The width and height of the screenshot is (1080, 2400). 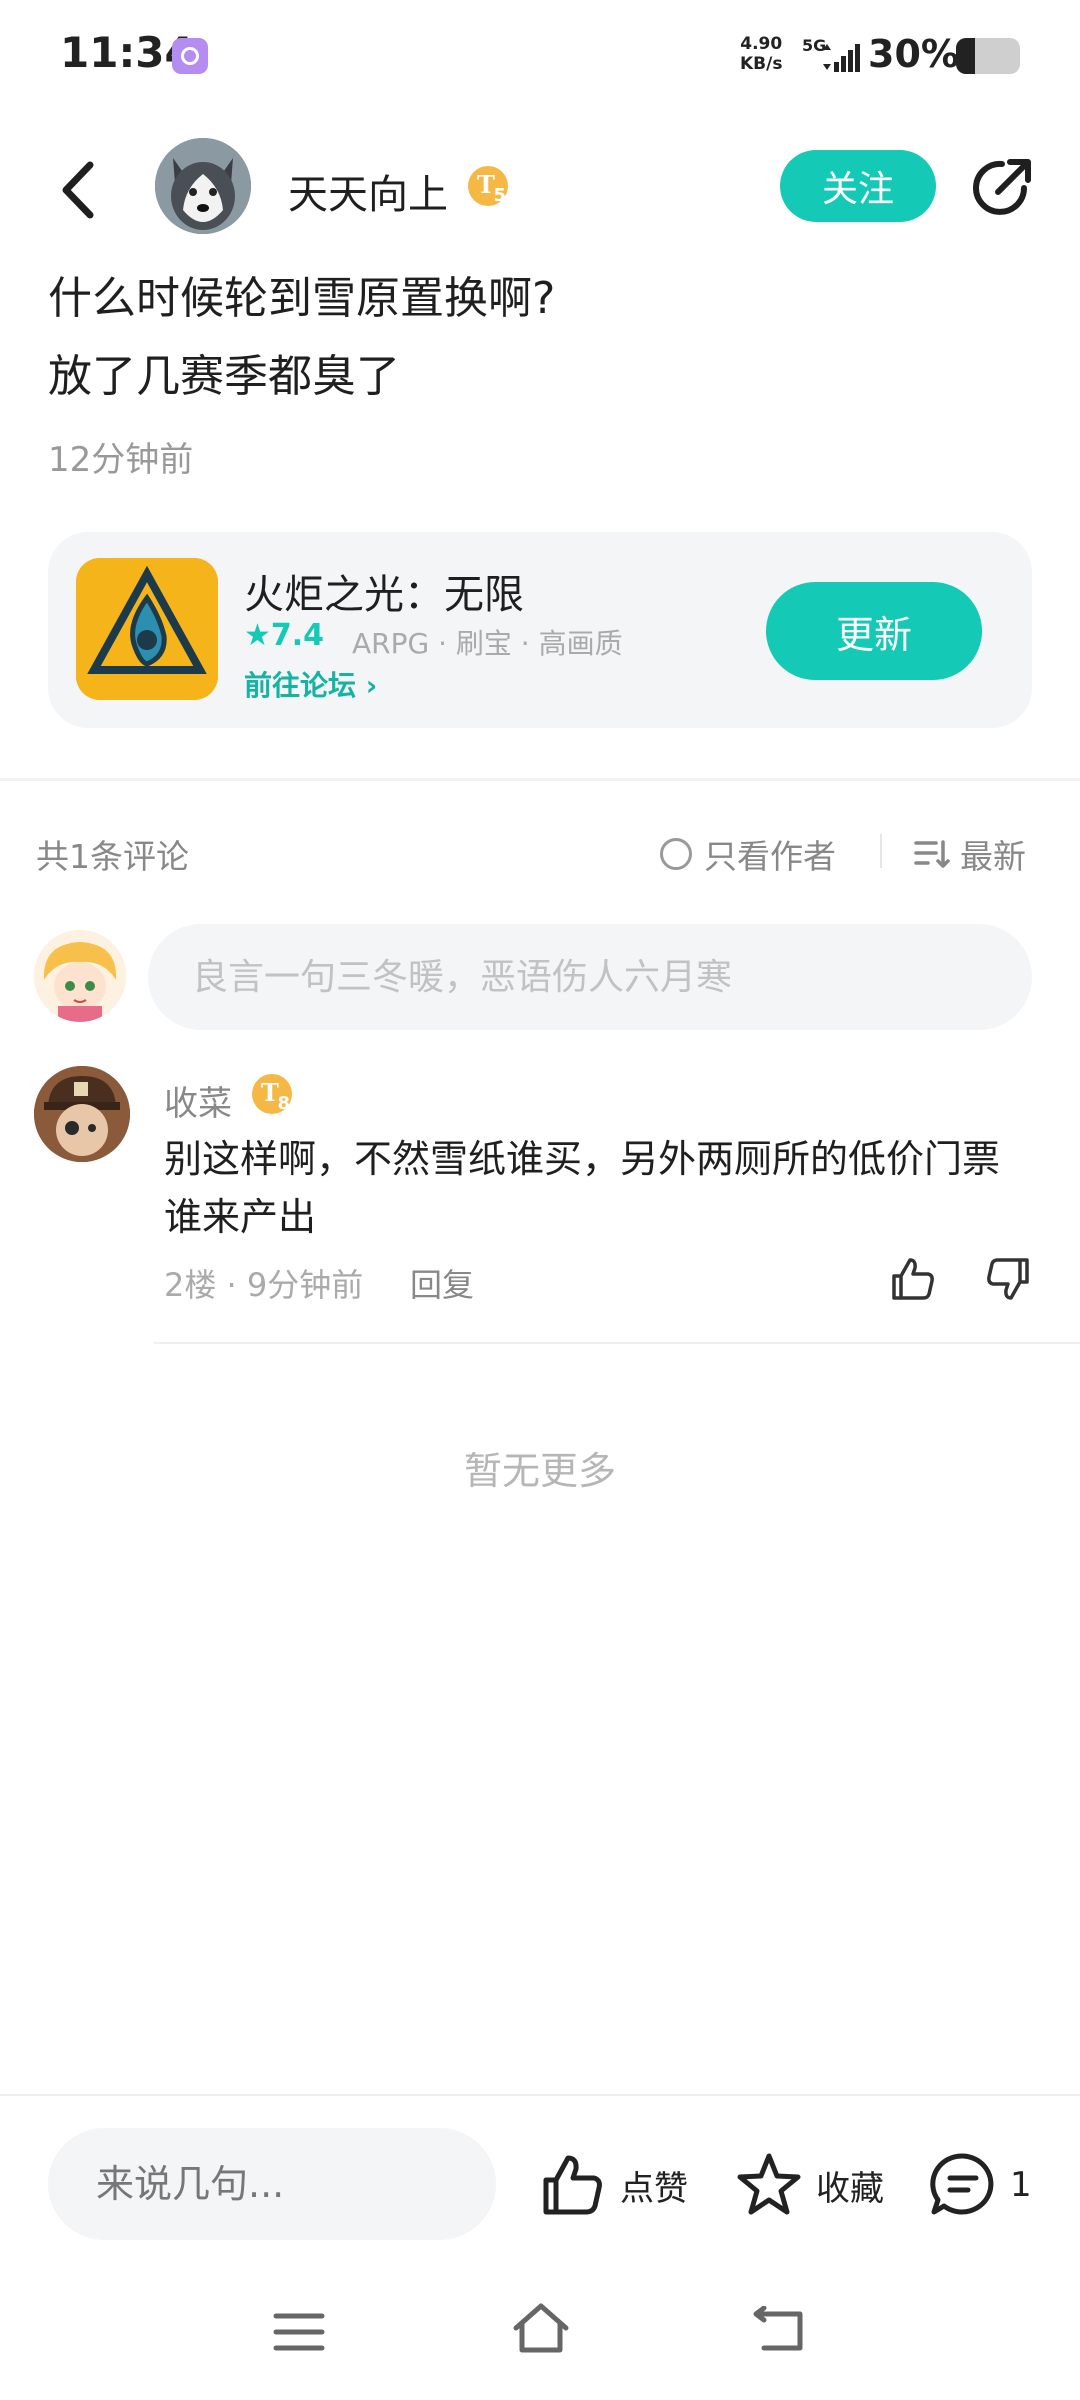 What do you see at coordinates (442, 1283) in the screenshot?
I see `reply-button: 回复` at bounding box center [442, 1283].